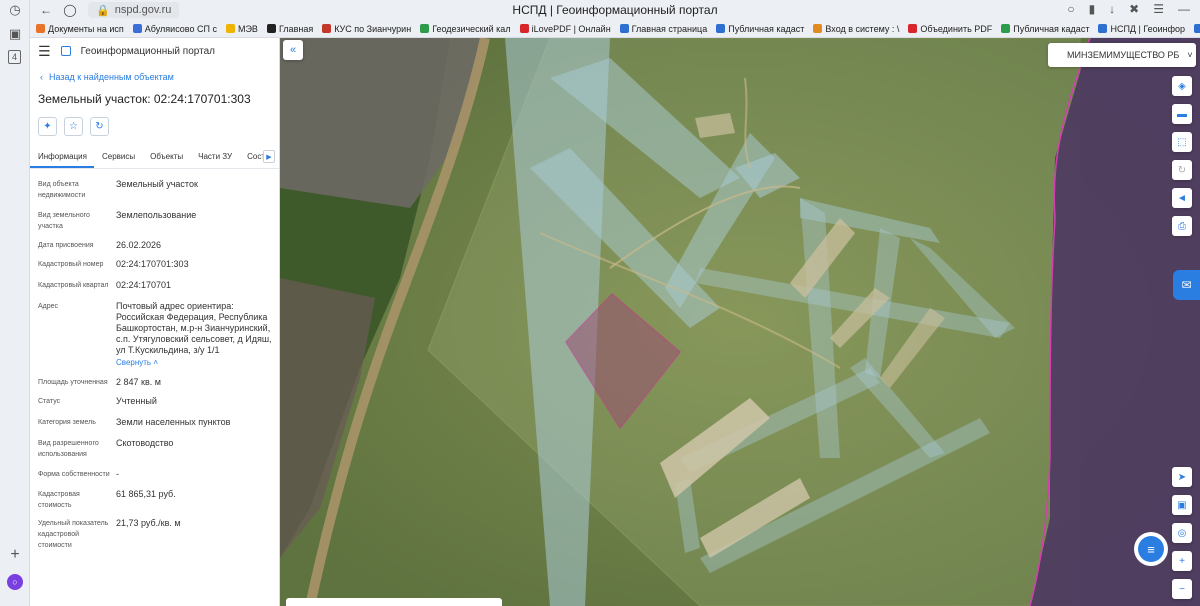 Image resolution: width=1200 pixels, height=606 pixels. Describe the element at coordinates (269, 156) in the screenshot. I see `tabs-scroll-right-button: ▶` at that location.